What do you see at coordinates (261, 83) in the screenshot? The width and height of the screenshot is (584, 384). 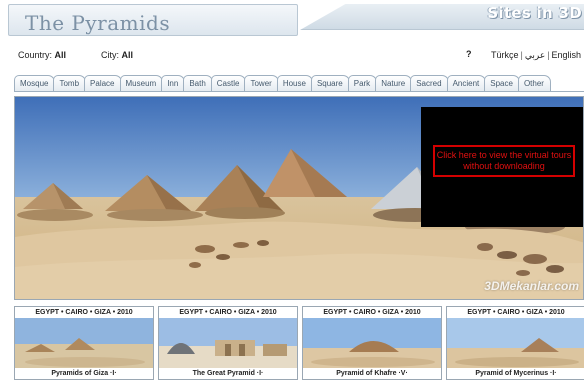 I see `tab-tower: Tower` at bounding box center [261, 83].